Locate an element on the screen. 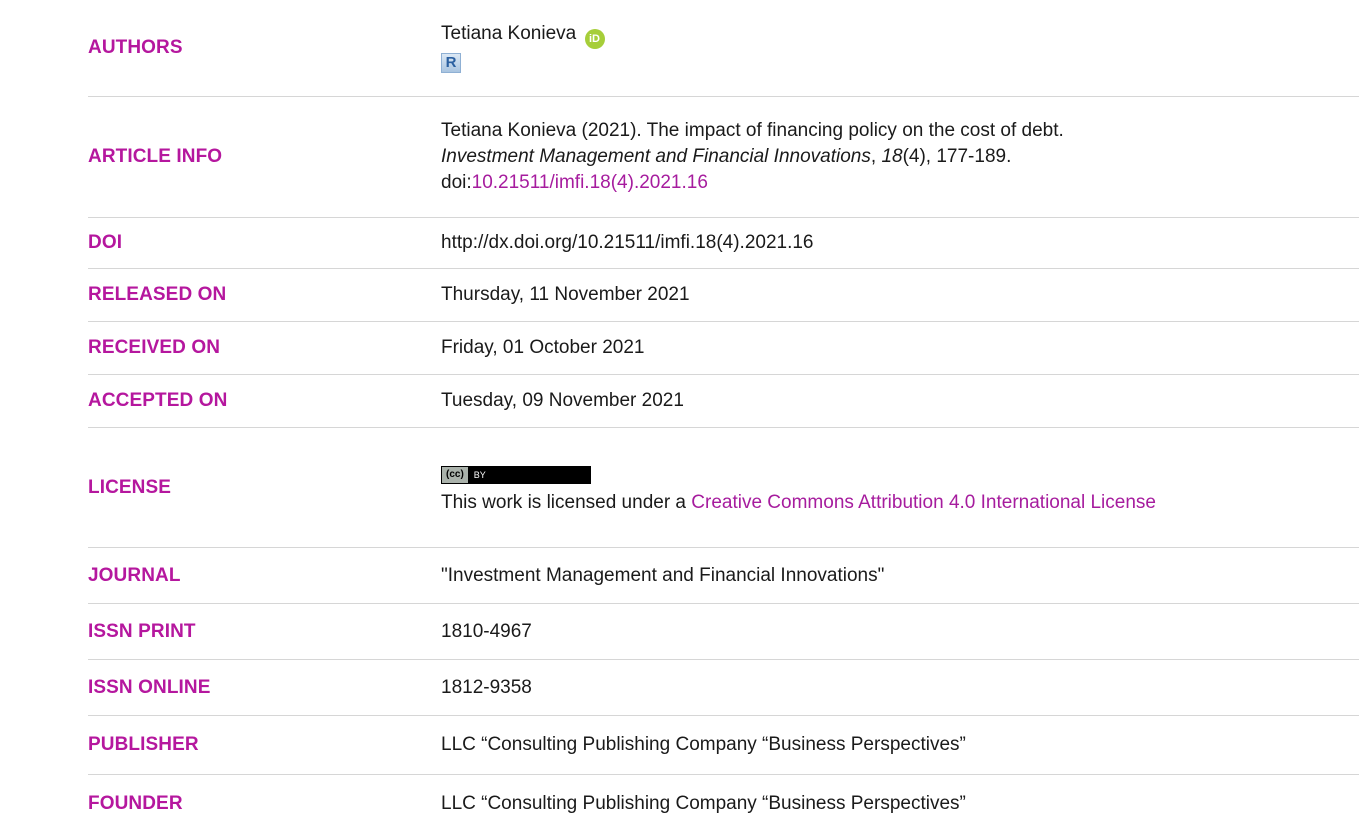 This screenshot has width=1359, height=836. orcid-icon: iD is located at coordinates (594, 39).